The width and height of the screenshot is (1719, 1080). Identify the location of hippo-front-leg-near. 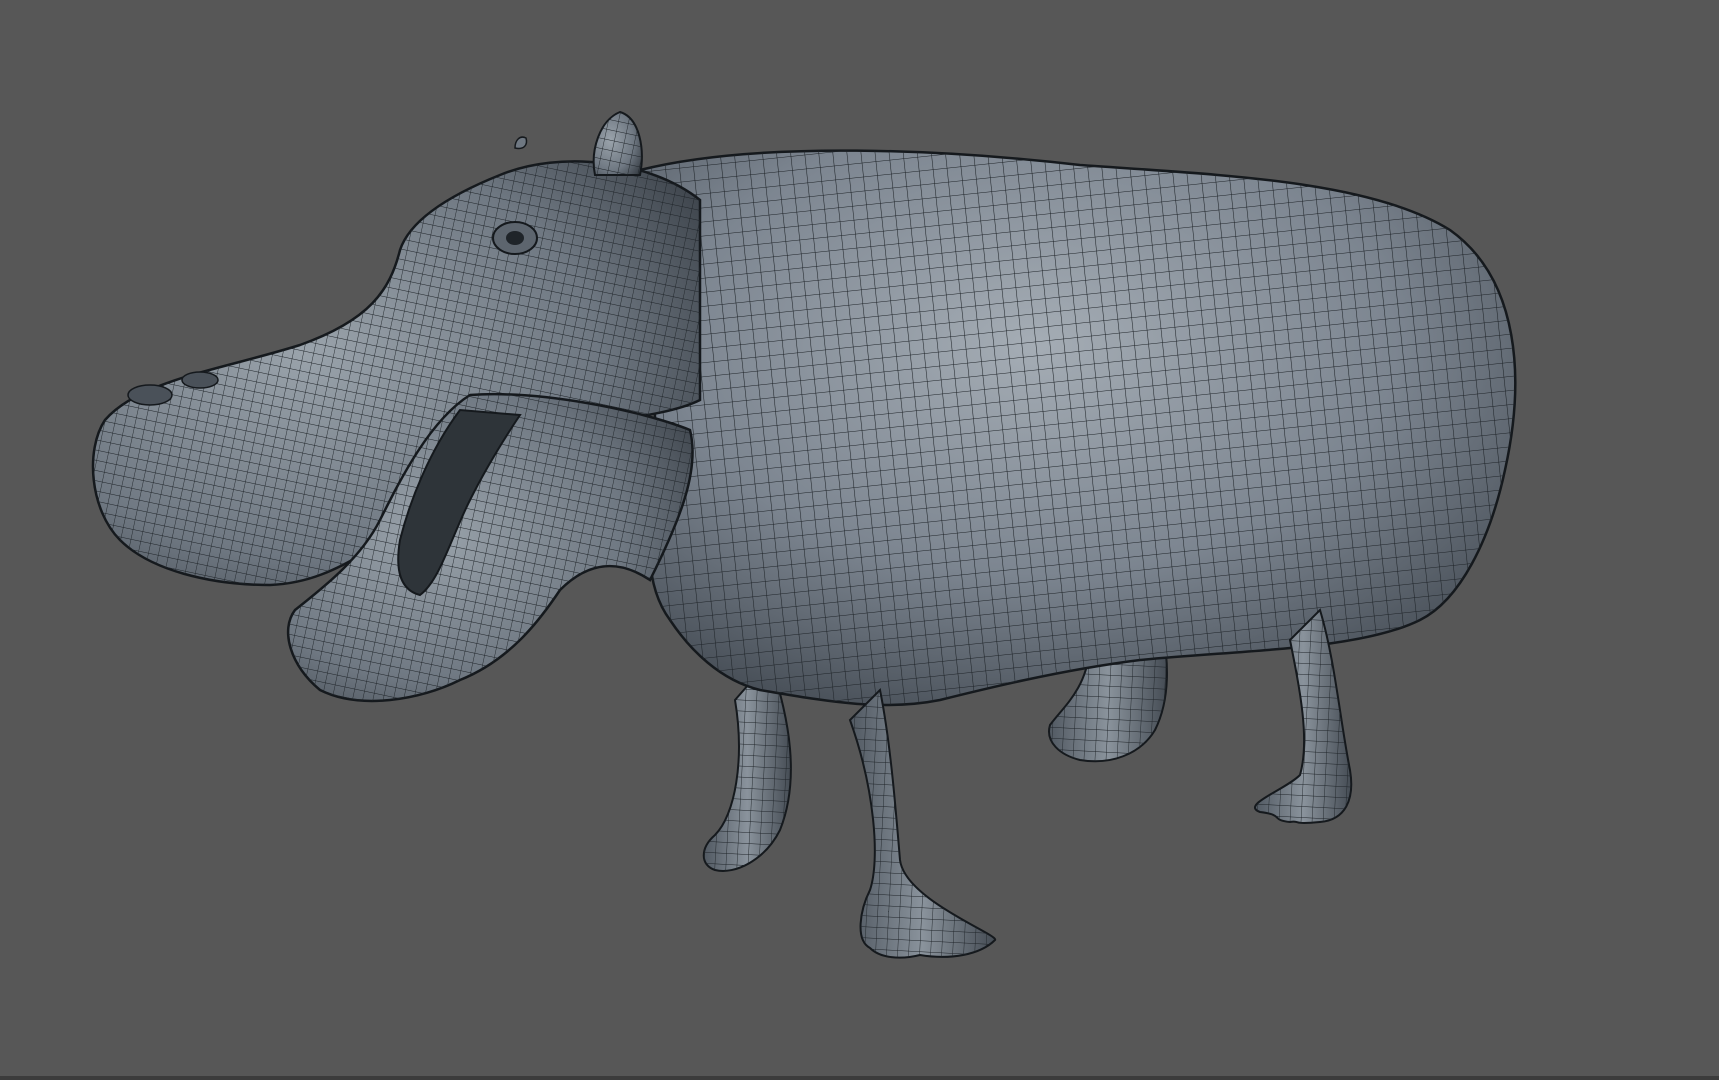
(922, 823).